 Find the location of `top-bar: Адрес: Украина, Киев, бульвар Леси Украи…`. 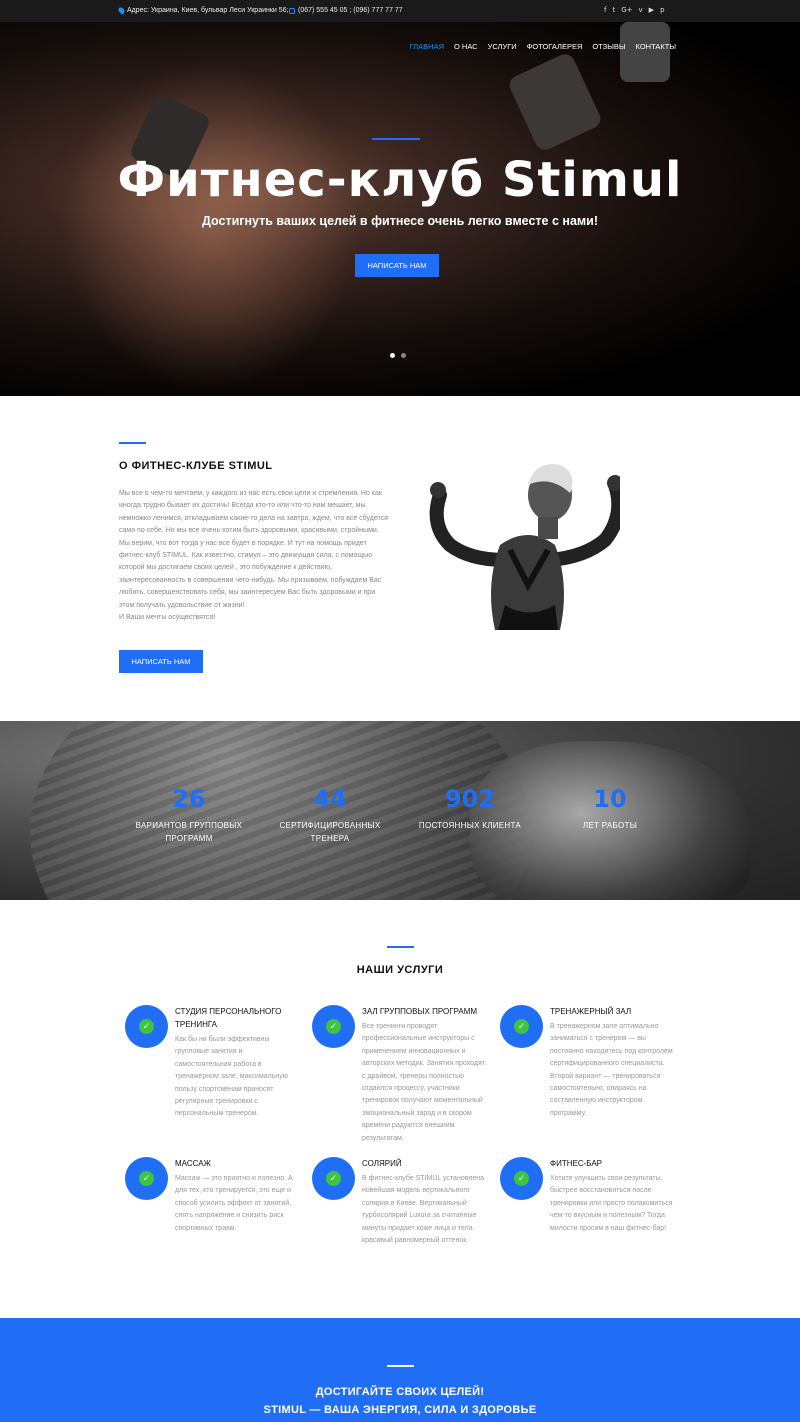

top-bar: Адрес: Украина, Киев, бульвар Леси Украи… is located at coordinates (400, 11).